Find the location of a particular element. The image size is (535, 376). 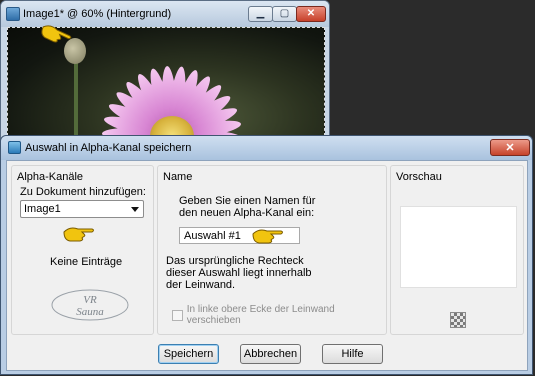

minimize-button: ▁ is located at coordinates (260, 14).